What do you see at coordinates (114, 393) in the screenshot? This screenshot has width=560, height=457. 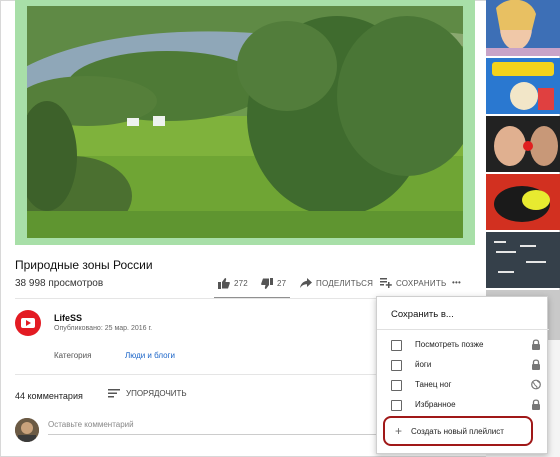 I see `sort-icon` at bounding box center [114, 393].